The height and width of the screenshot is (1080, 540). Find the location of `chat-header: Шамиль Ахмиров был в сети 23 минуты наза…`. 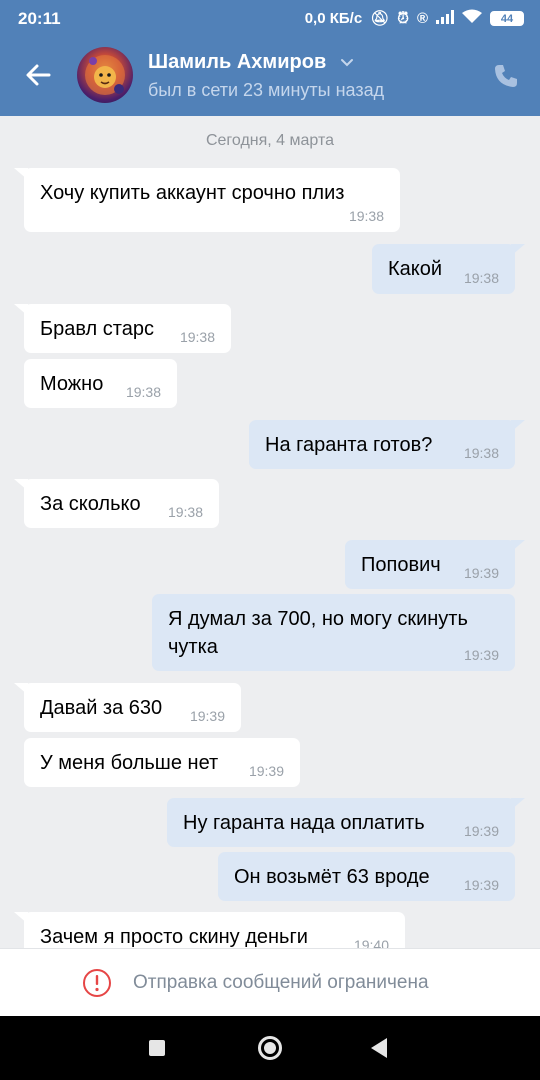

chat-header: Шамиль Ахмиров был в сети 23 минуты наза… is located at coordinates (270, 76).